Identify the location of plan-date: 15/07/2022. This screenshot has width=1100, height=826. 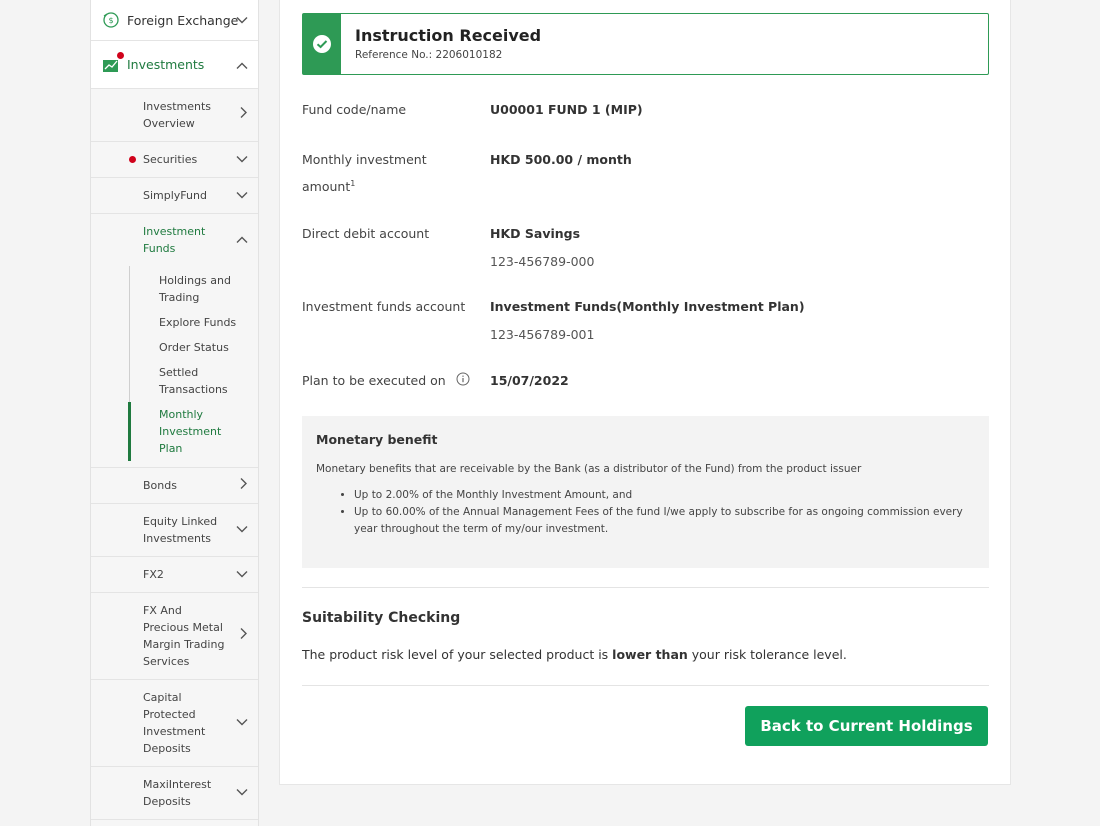
(529, 380).